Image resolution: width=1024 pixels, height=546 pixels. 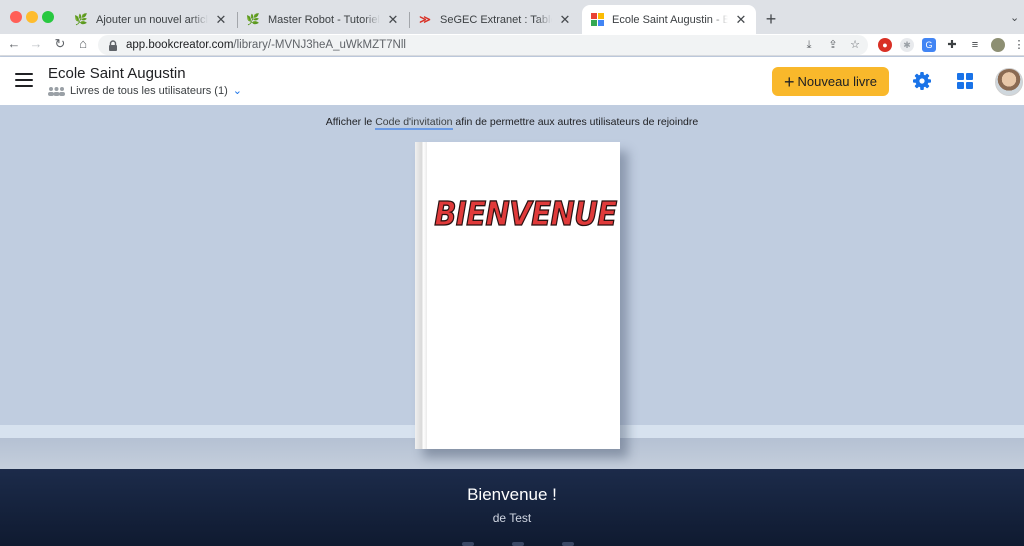 What do you see at coordinates (512, 494) in the screenshot?
I see `book-title: Bienvenue !` at bounding box center [512, 494].